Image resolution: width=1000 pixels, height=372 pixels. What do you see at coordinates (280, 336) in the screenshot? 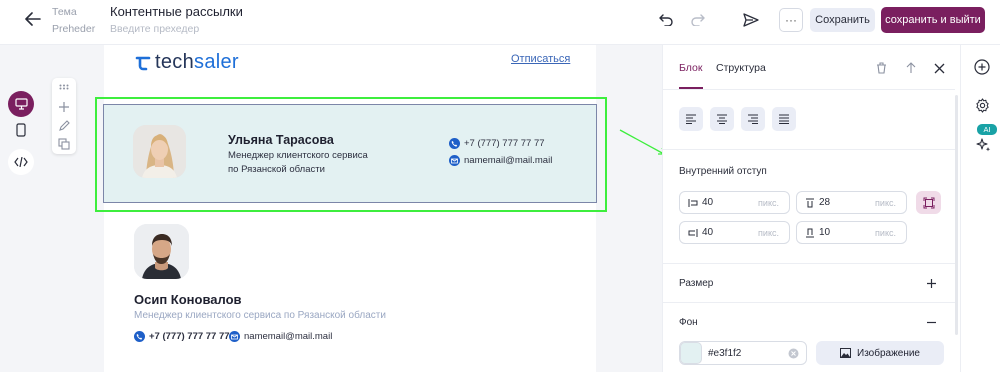
I see `contact-email: namemail@mail.mail` at bounding box center [280, 336].